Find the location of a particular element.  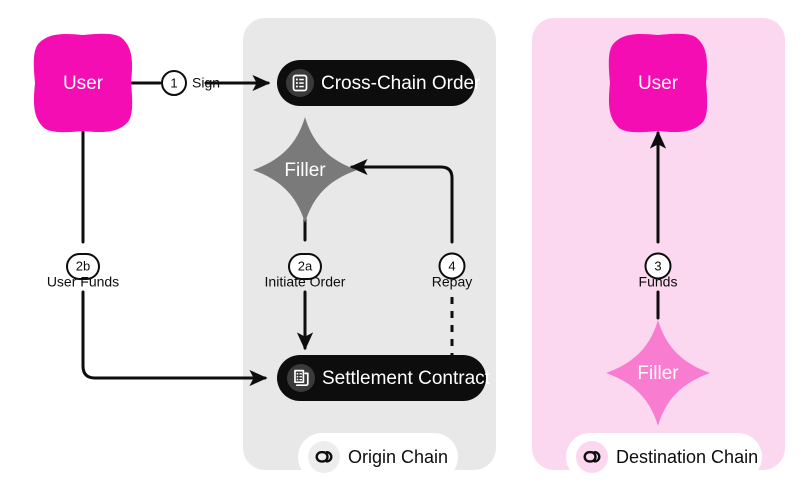

node-user-destination: User is located at coordinates (658, 83).